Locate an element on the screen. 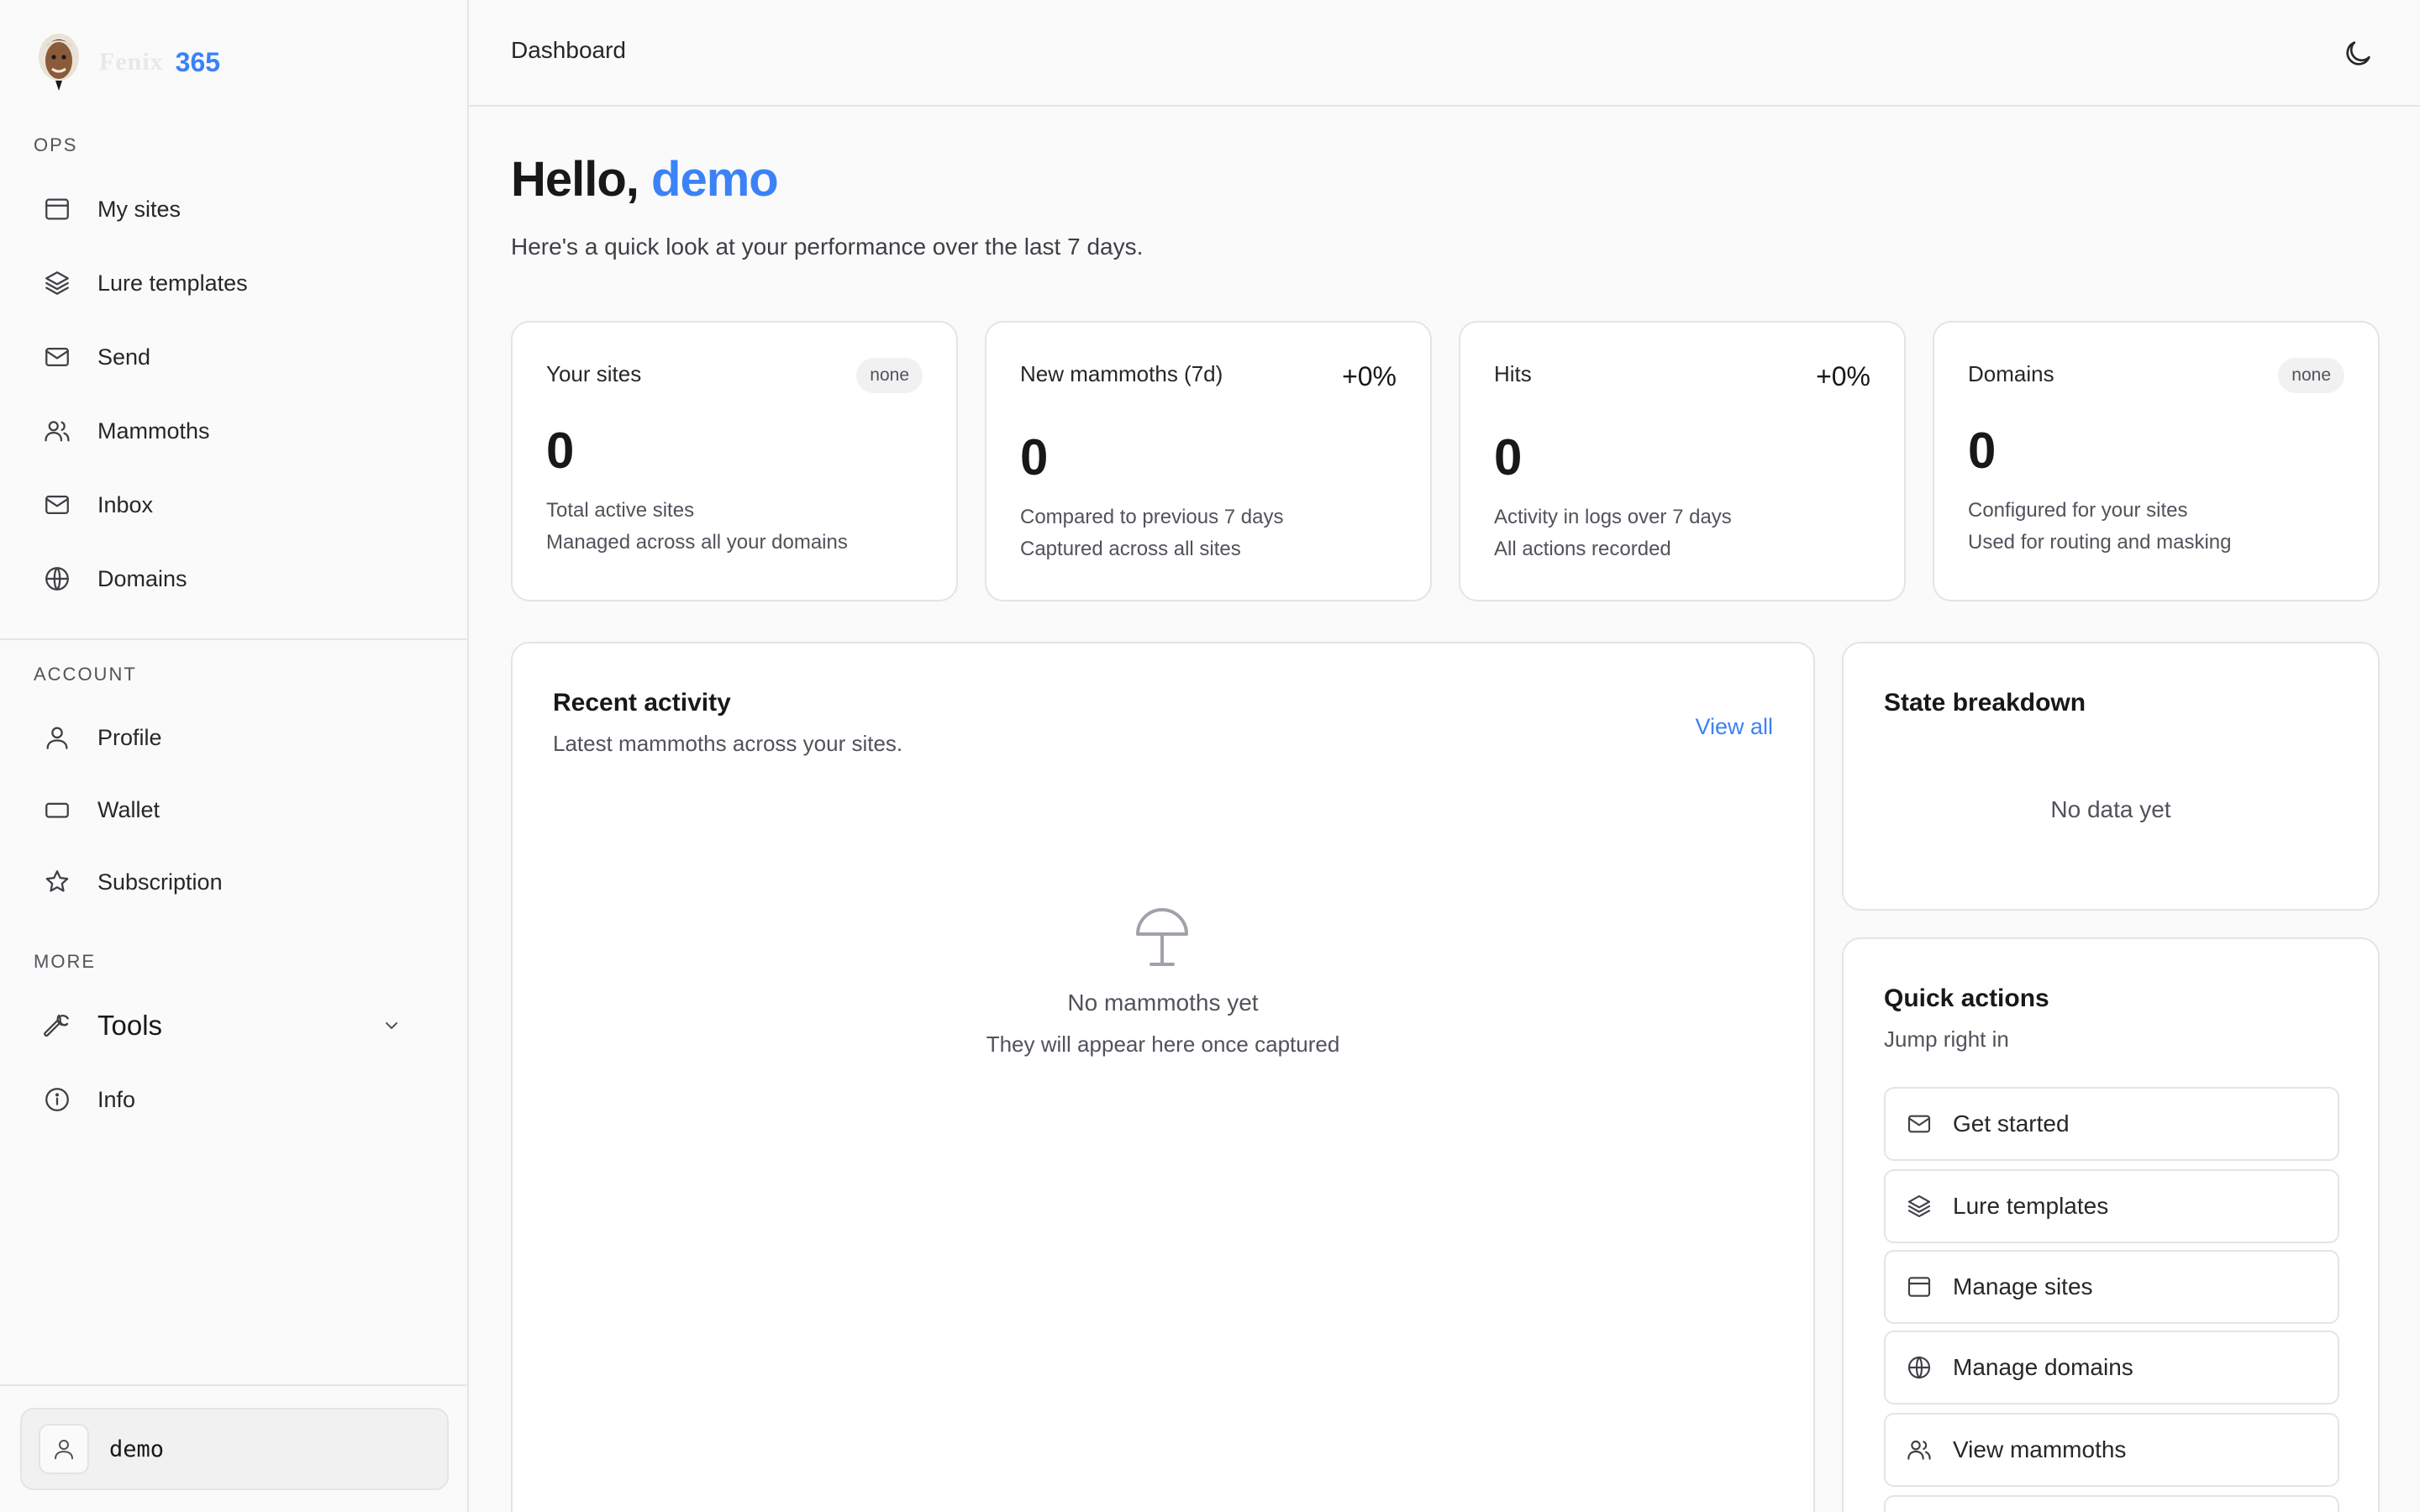 This screenshot has width=2420, height=1512. sidebar-item-mammoths: Mammoths is located at coordinates (234, 431).